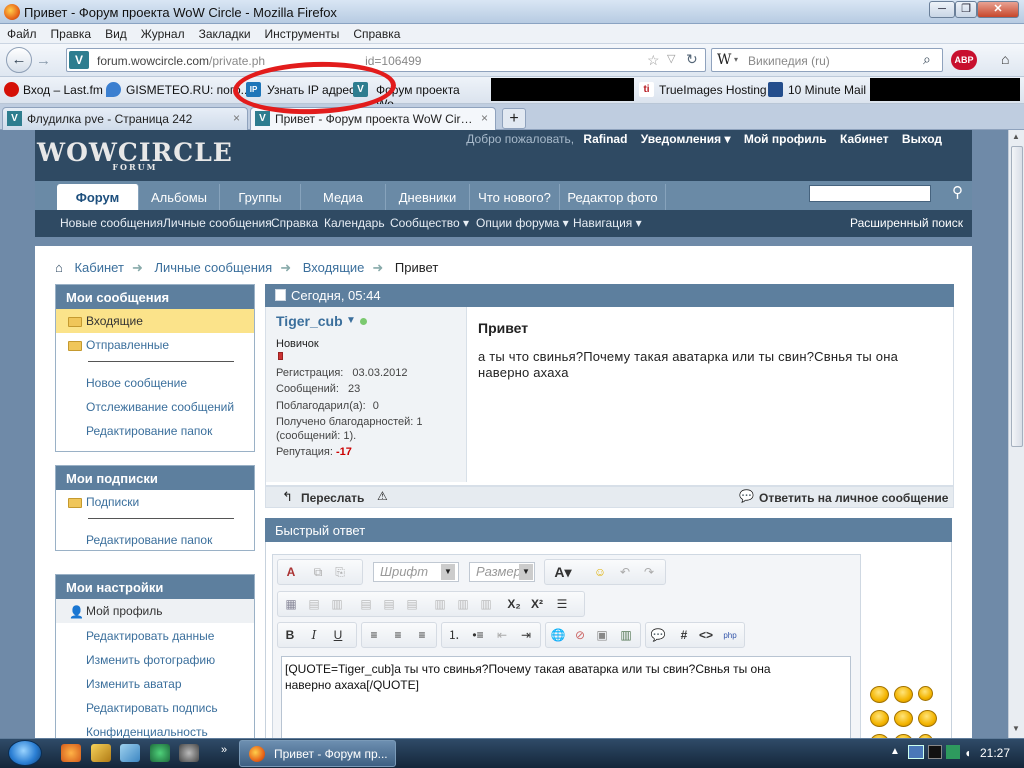 The width and height of the screenshot is (1024, 768). I want to click on sidebar-item-subscriptions: Подписки, so click(112, 502).